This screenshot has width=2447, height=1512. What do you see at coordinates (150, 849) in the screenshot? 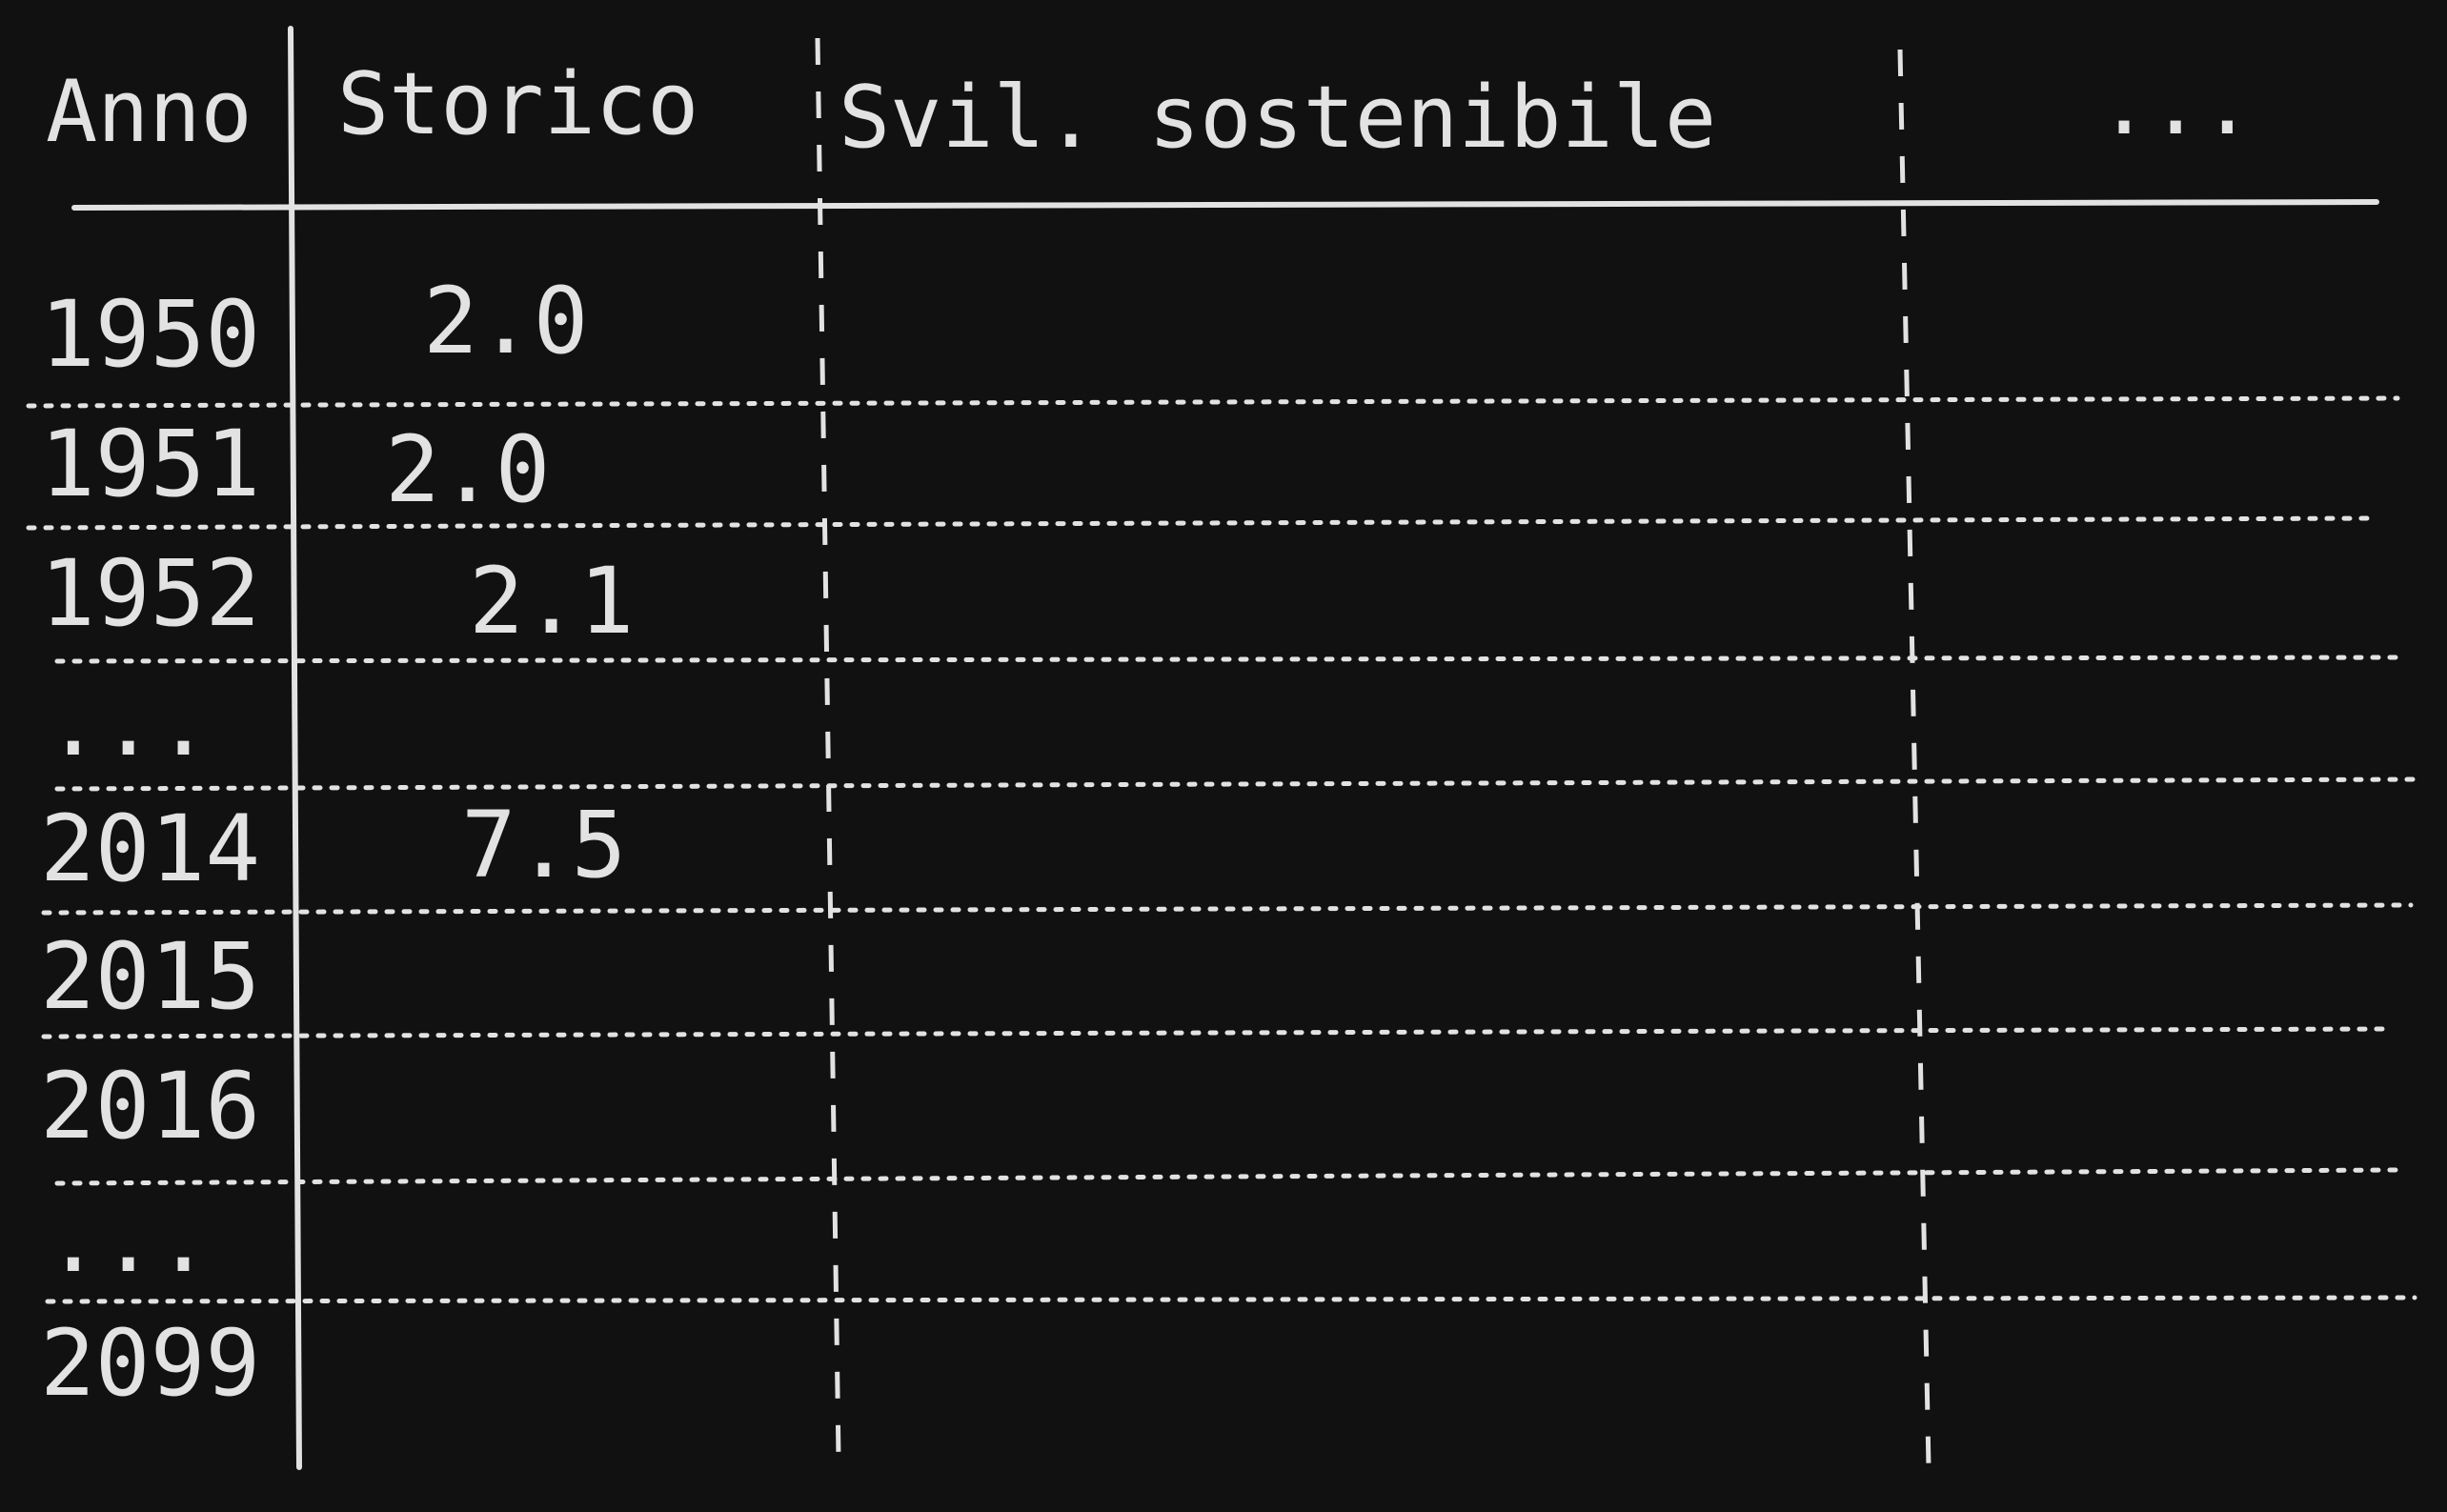
I see `row-year: 2014` at bounding box center [150, 849].